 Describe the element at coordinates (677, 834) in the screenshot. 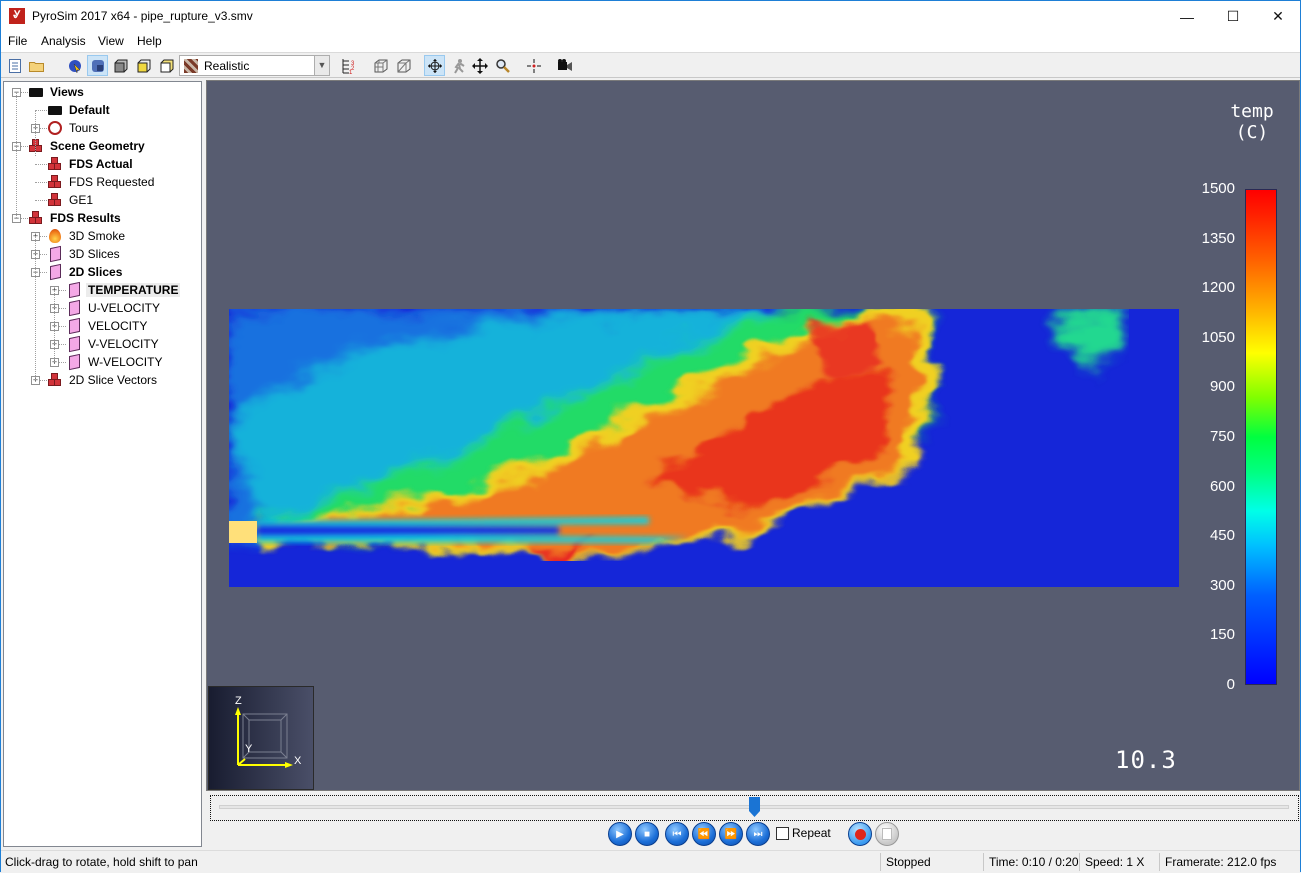

I see `skip-to-start-button: ⏮` at that location.